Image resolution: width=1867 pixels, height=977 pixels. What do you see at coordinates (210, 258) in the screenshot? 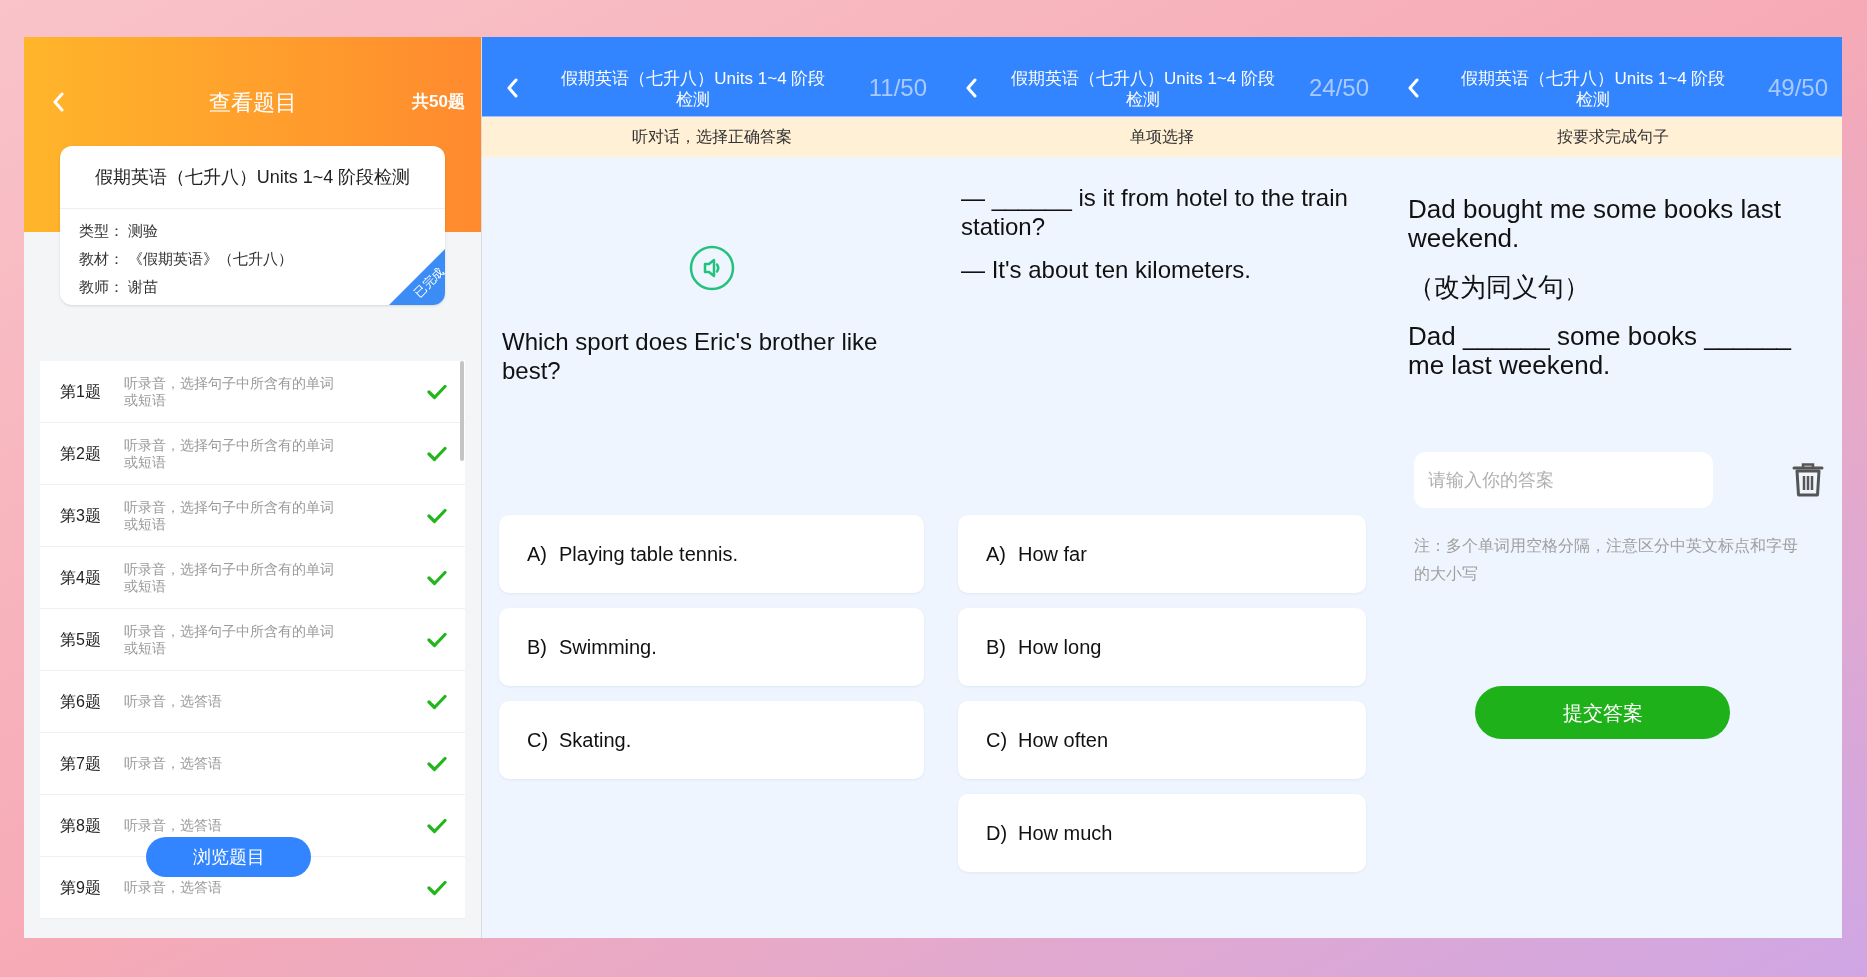
I see `field-value: 《假期英语》（七升八）` at bounding box center [210, 258].